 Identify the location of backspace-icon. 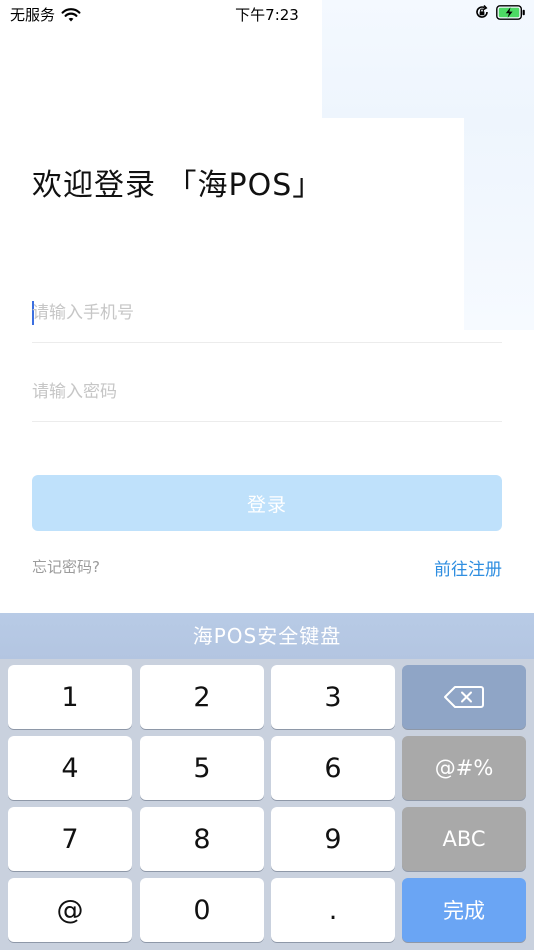
(464, 697).